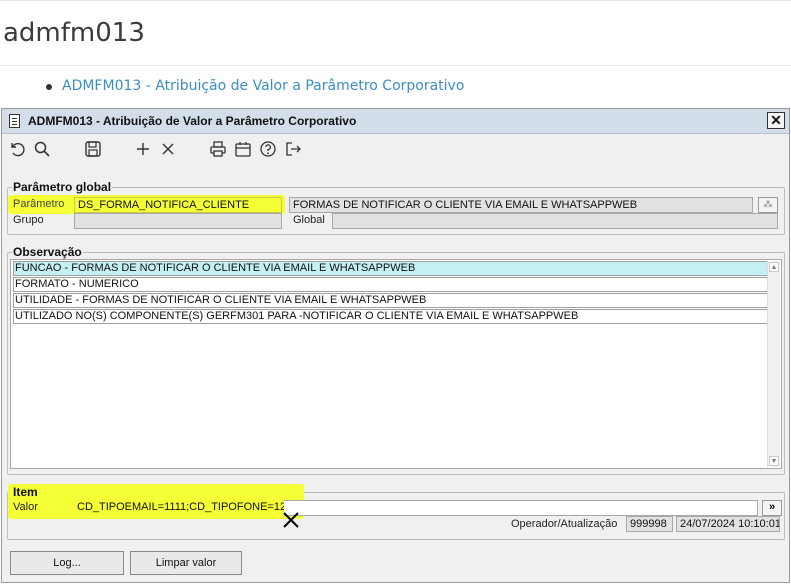  Describe the element at coordinates (395, 0) in the screenshot. I see `top-divider` at that location.